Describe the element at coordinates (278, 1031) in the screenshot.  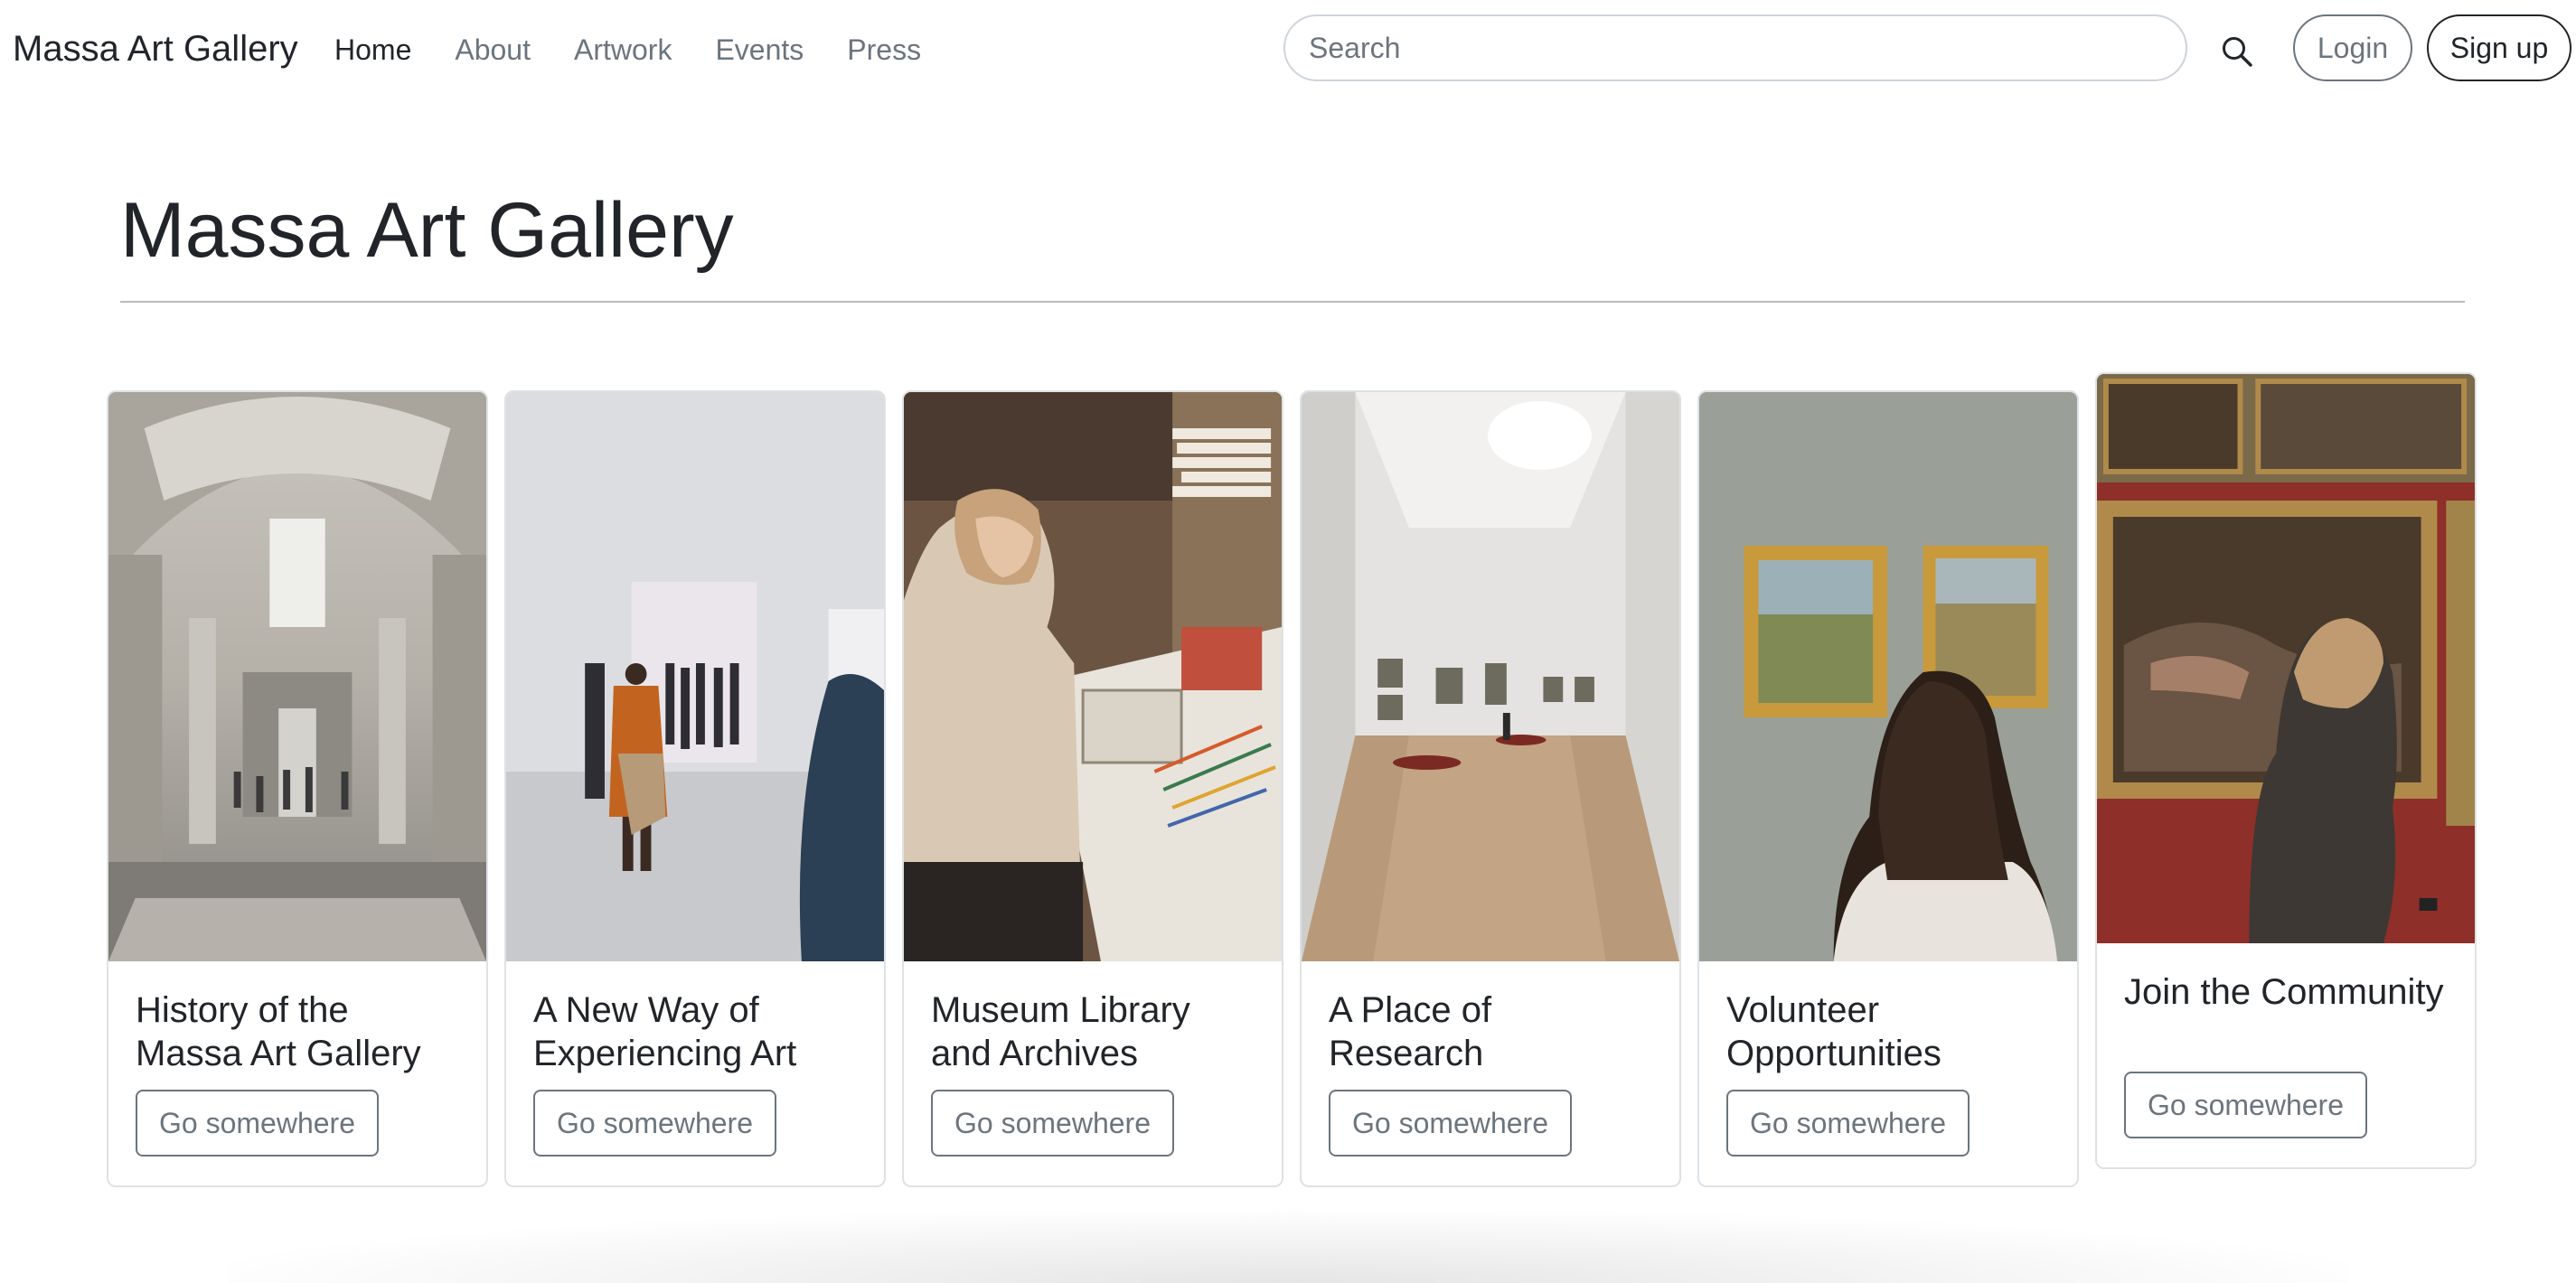
I see `card-title: History of the Massa Art Gallery` at that location.